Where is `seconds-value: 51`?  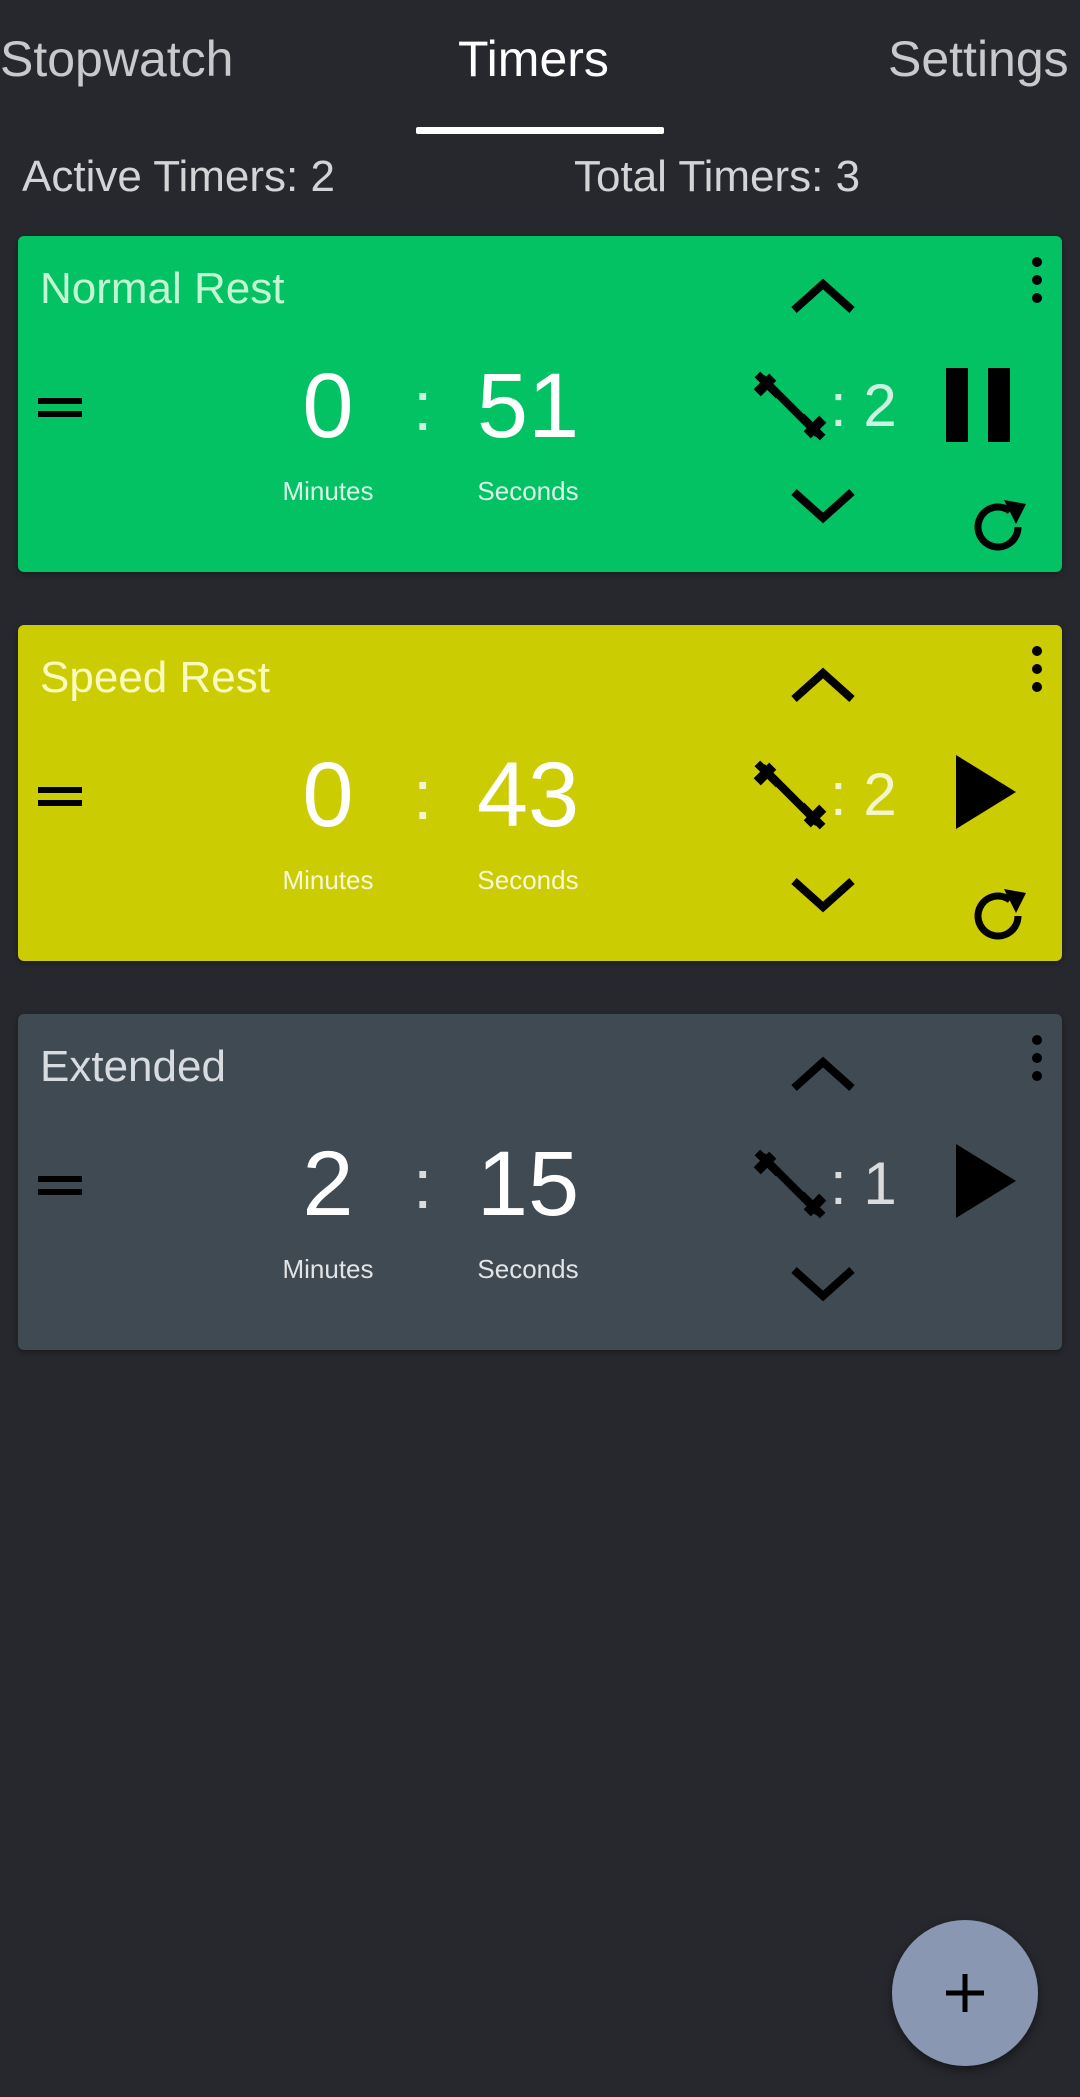 seconds-value: 51 is located at coordinates (528, 406).